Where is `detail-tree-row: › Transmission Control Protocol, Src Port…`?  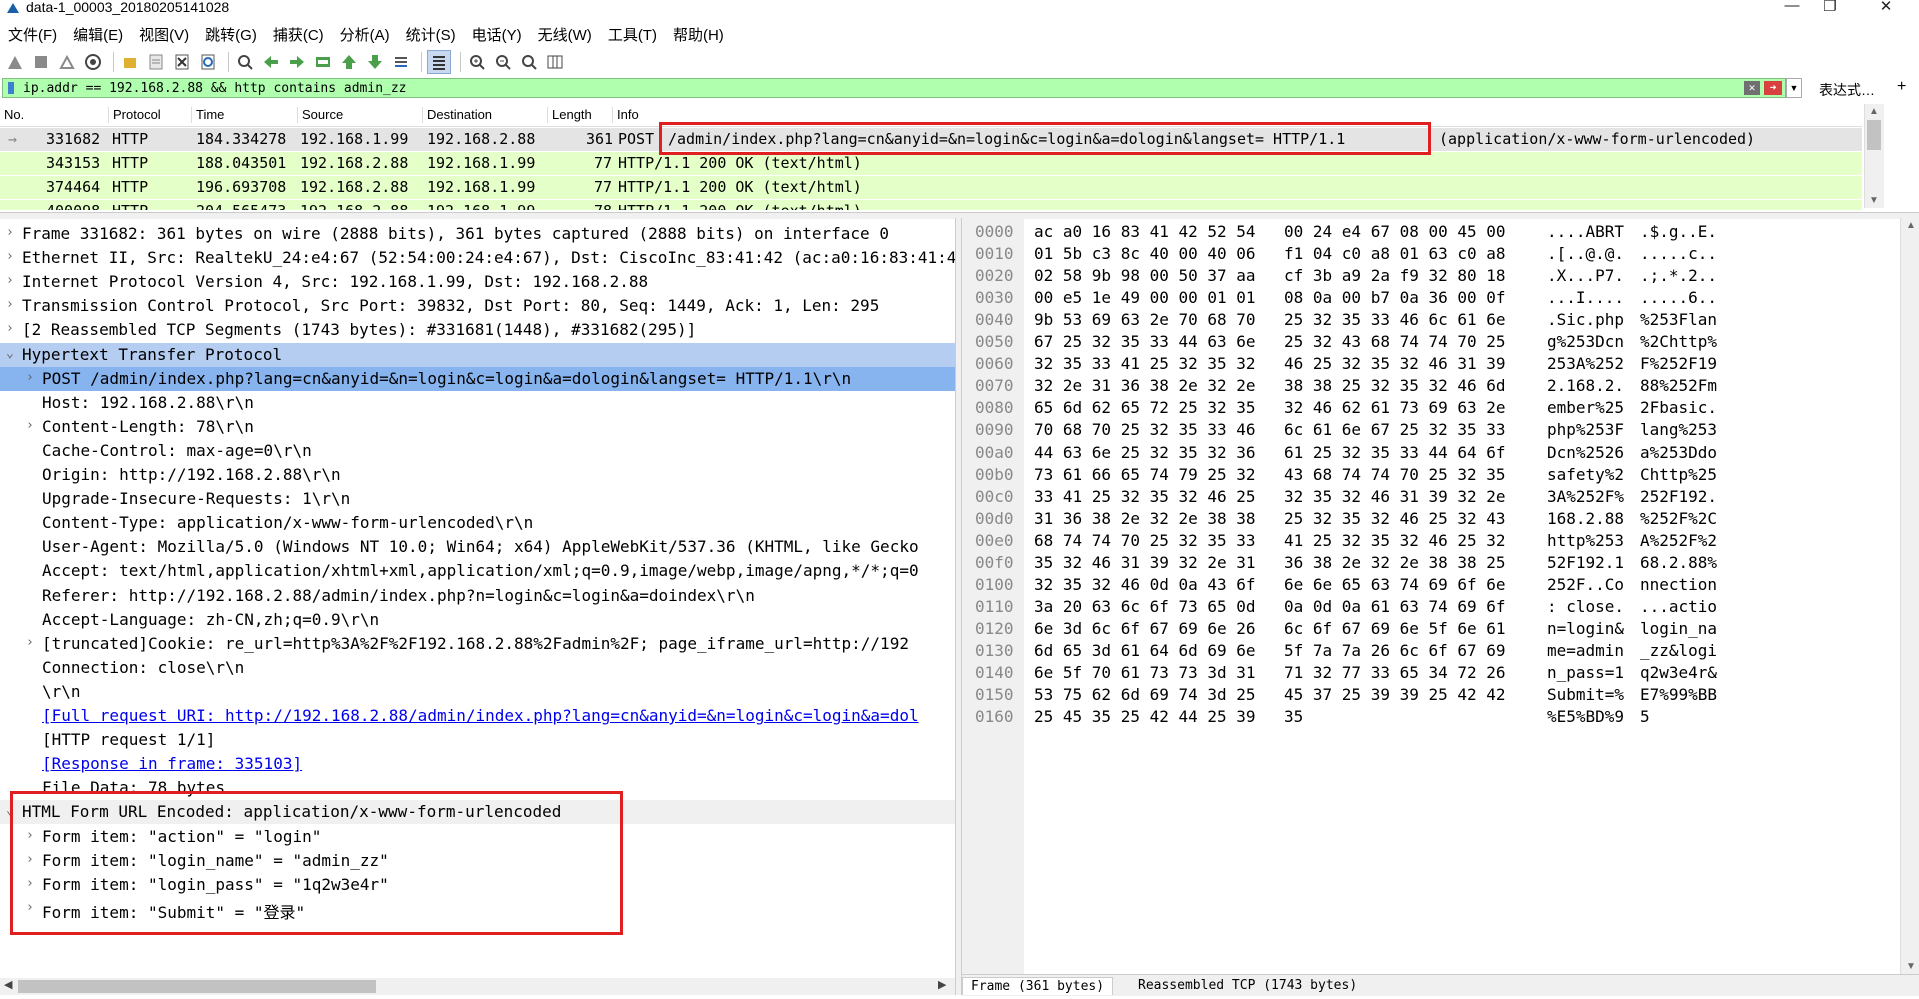 detail-tree-row: › Transmission Control Protocol, Src Port… is located at coordinates (477, 306).